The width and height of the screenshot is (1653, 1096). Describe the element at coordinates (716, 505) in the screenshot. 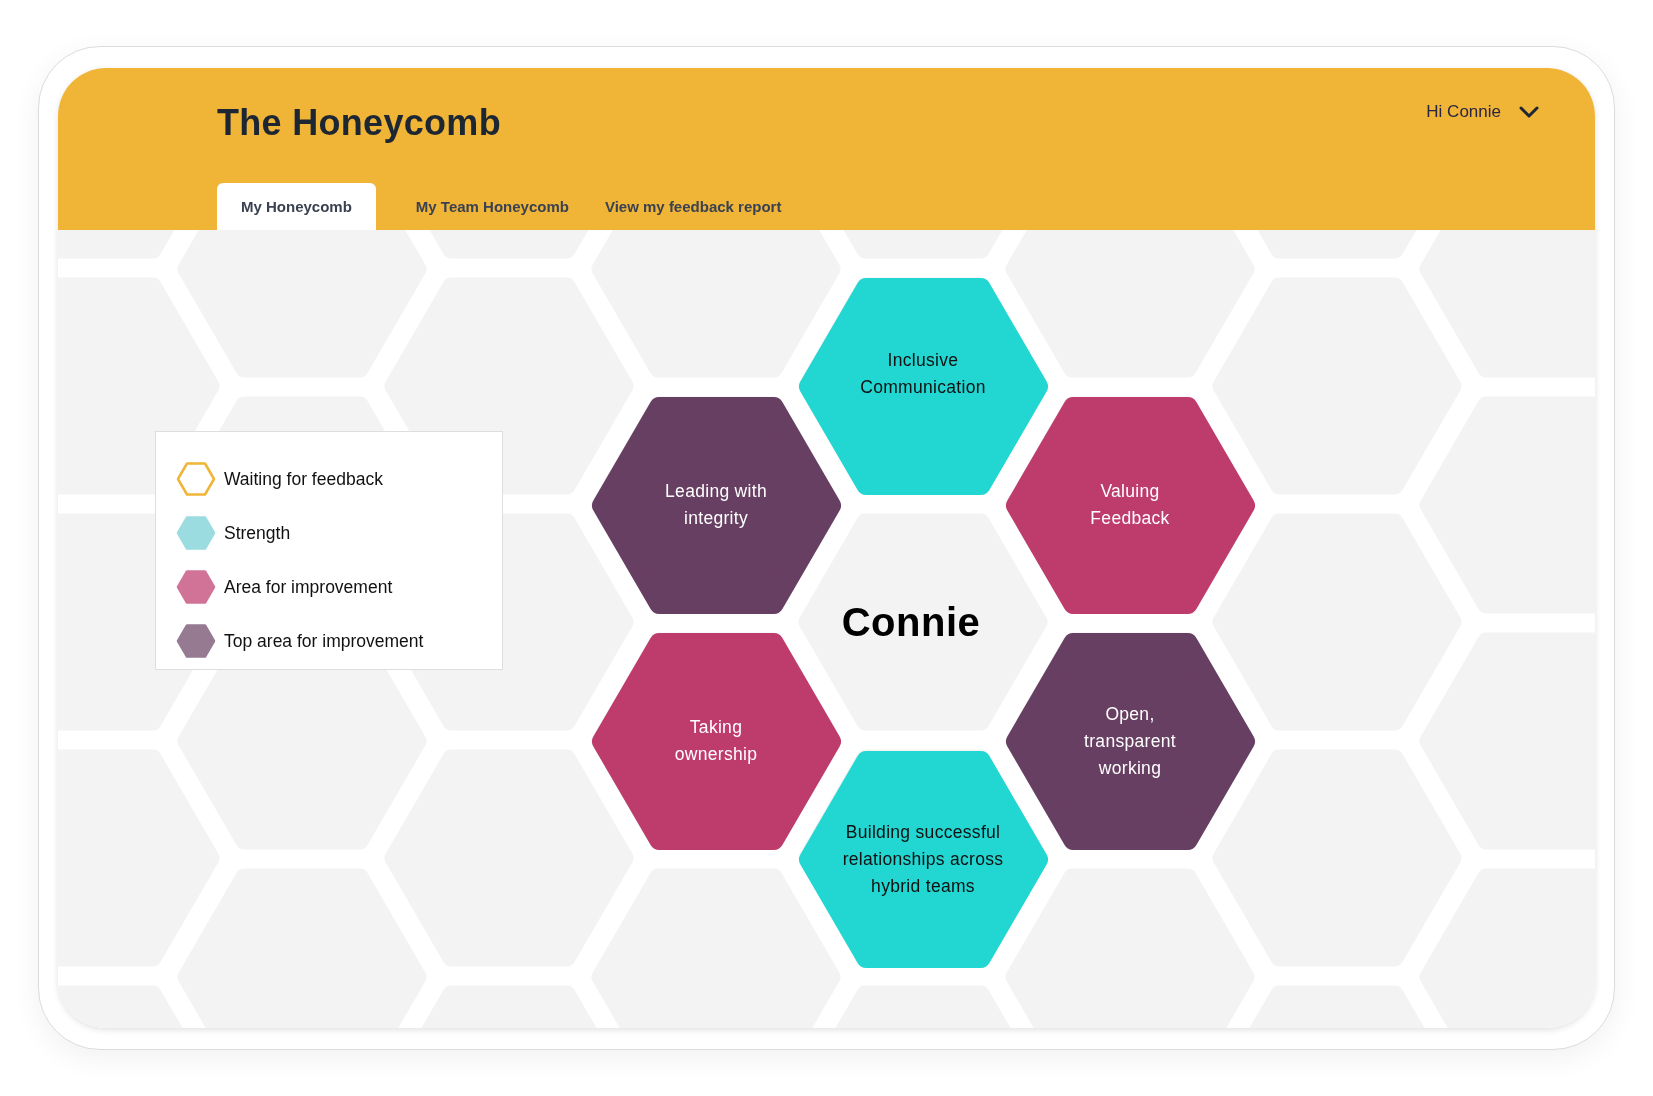

I see `competency-hexagon: Leading with integrity` at that location.